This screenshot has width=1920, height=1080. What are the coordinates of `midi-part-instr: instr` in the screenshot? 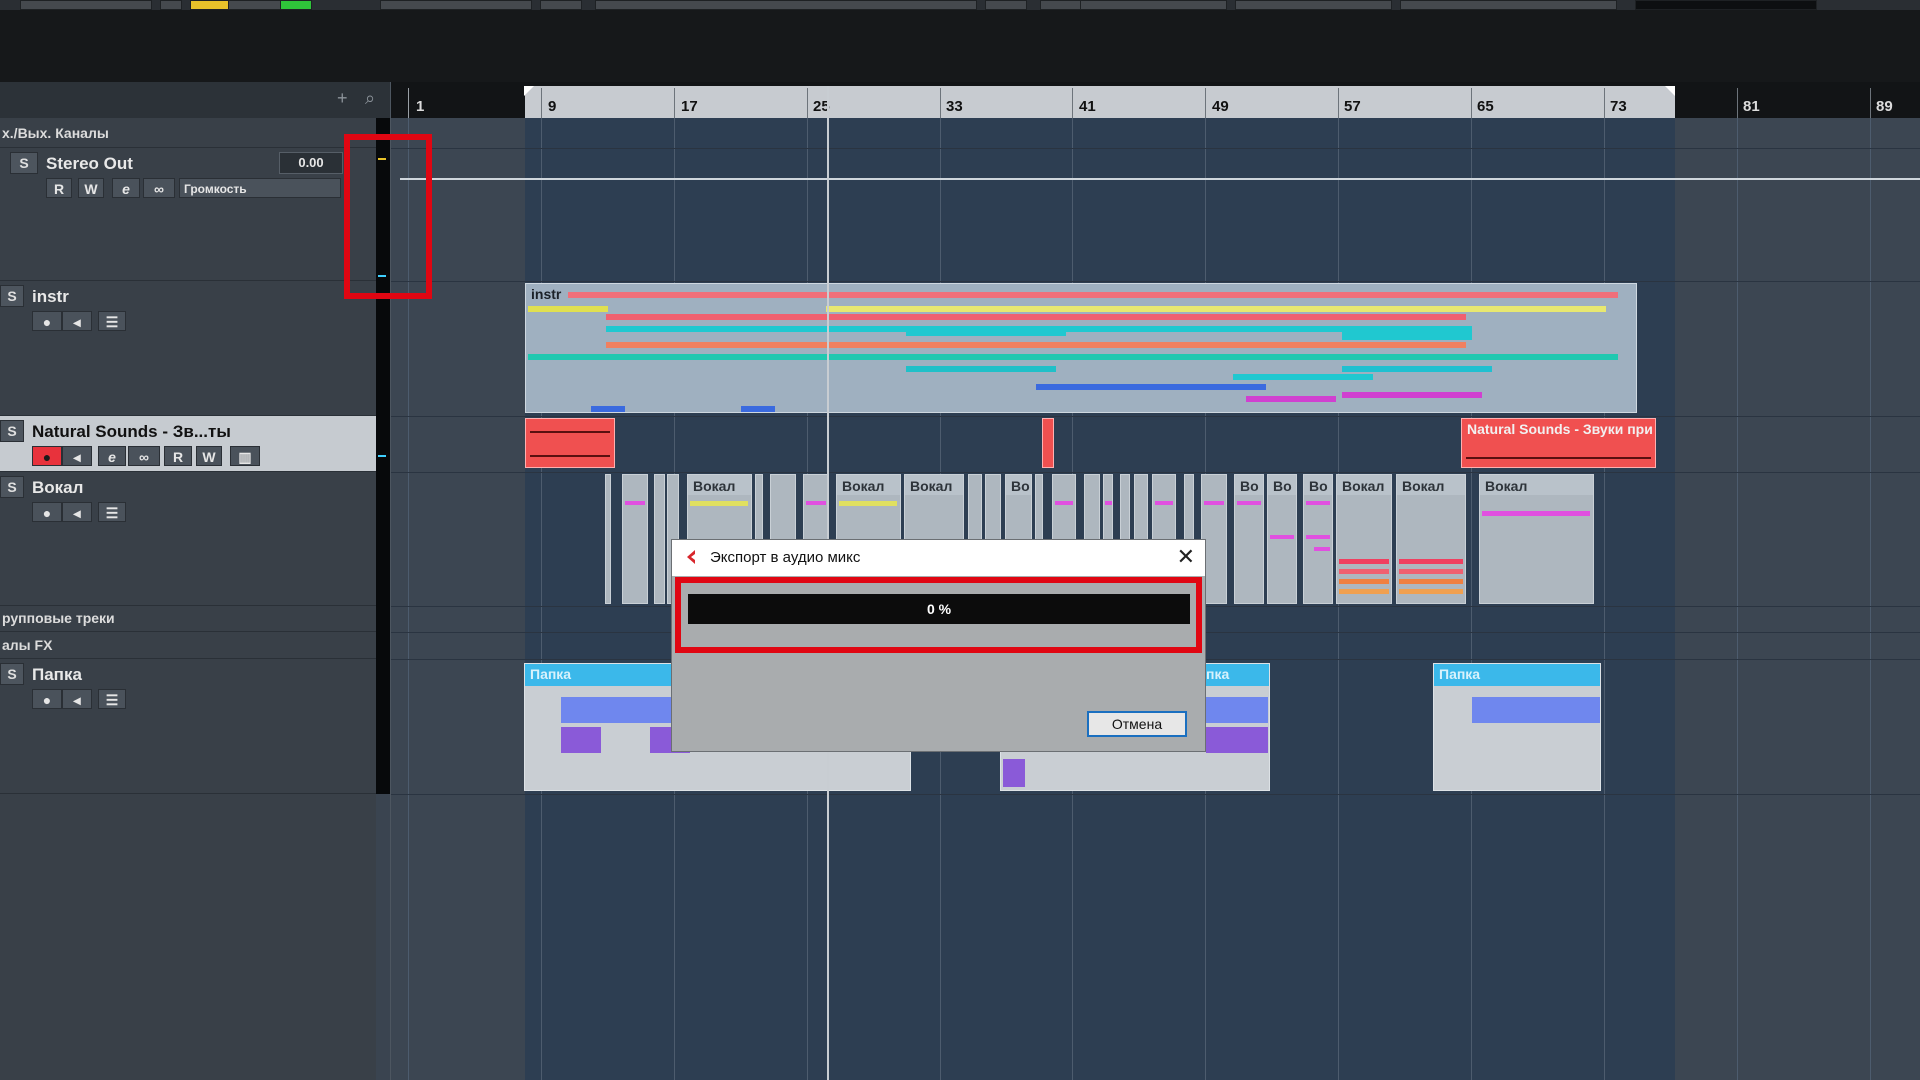 It's located at (1081, 348).